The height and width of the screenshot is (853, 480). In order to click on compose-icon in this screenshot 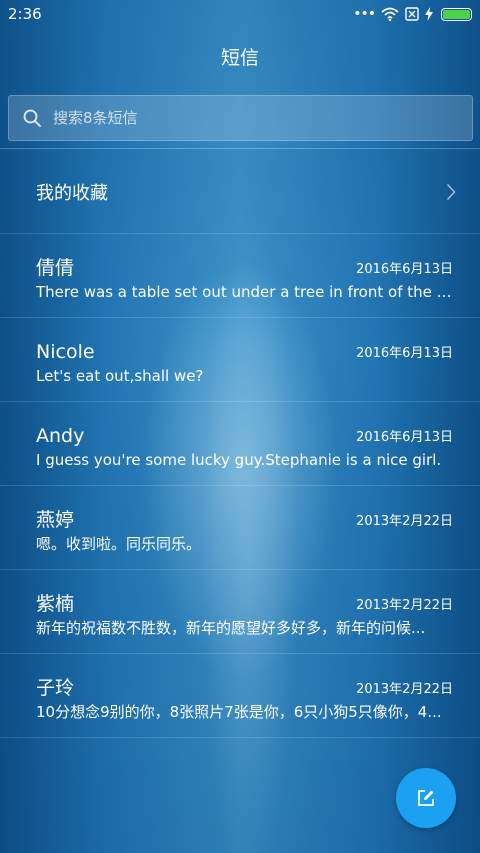, I will do `click(426, 798)`.